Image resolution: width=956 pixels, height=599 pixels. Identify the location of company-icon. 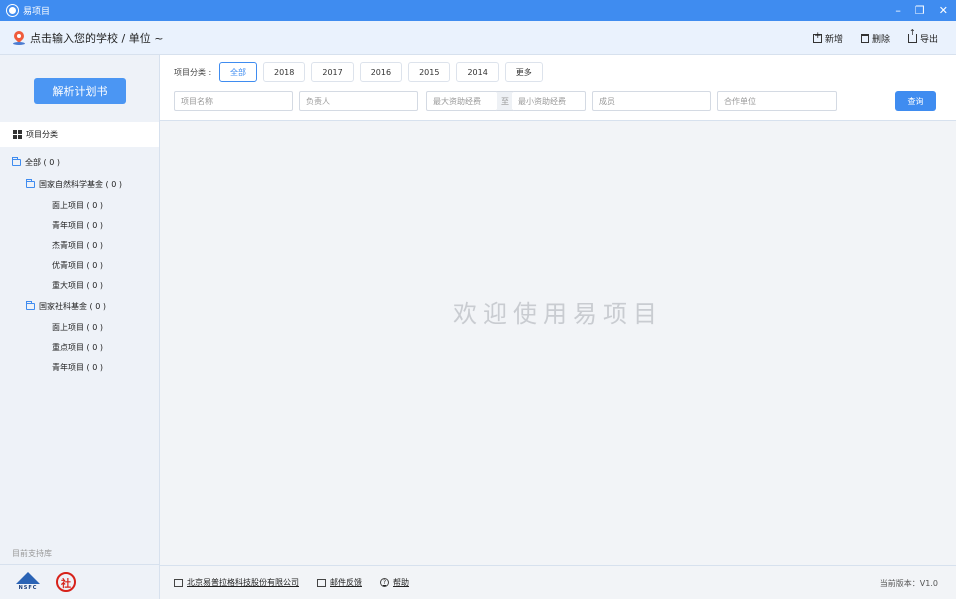
(178, 582).